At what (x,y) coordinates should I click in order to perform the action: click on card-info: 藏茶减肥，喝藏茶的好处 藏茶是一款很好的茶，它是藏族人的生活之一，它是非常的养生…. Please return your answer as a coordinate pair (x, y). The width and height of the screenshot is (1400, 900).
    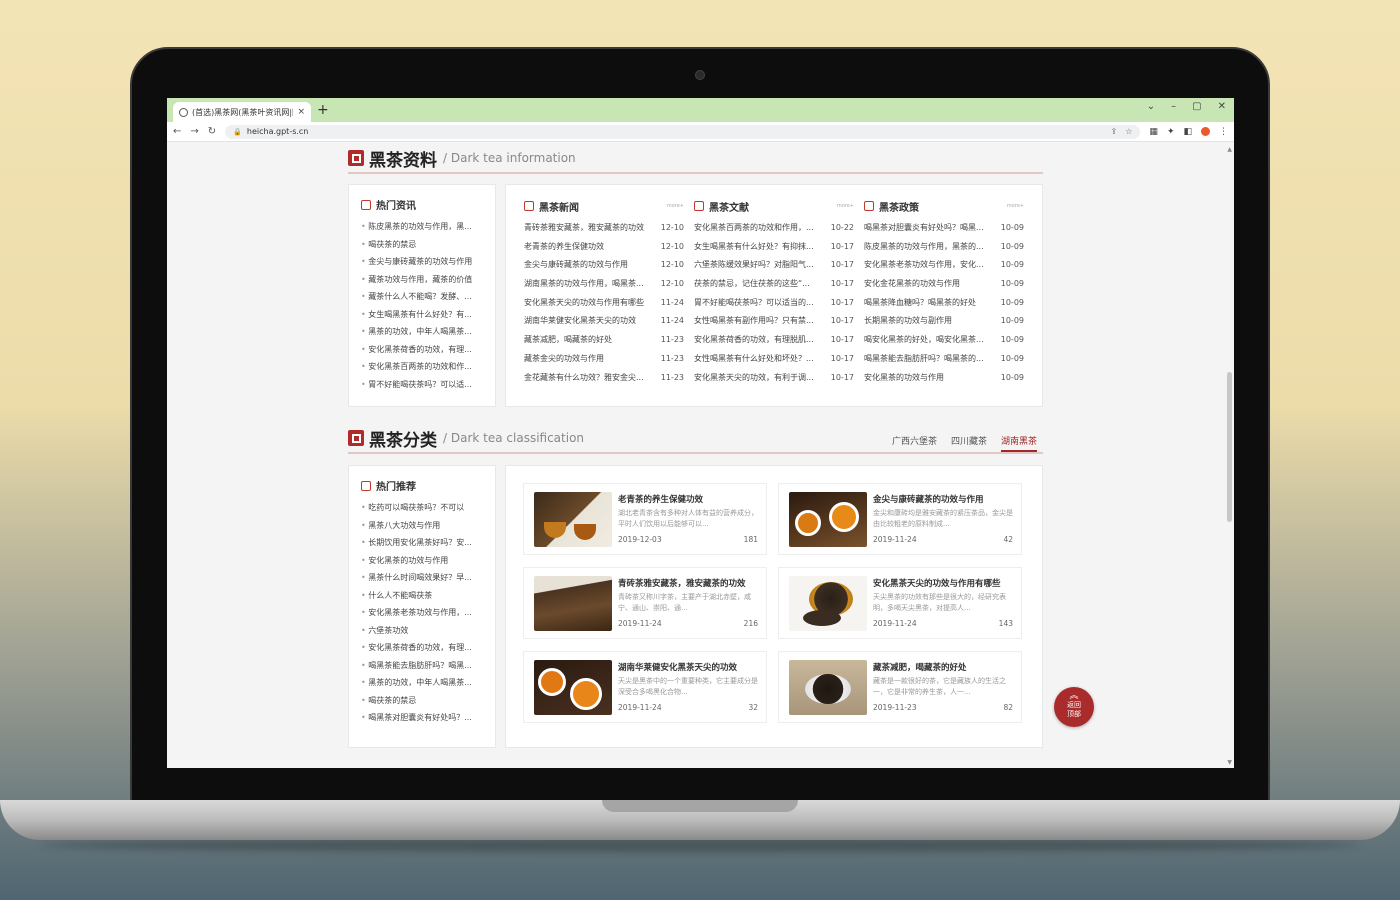
    Looking at the image, I should click on (943, 686).